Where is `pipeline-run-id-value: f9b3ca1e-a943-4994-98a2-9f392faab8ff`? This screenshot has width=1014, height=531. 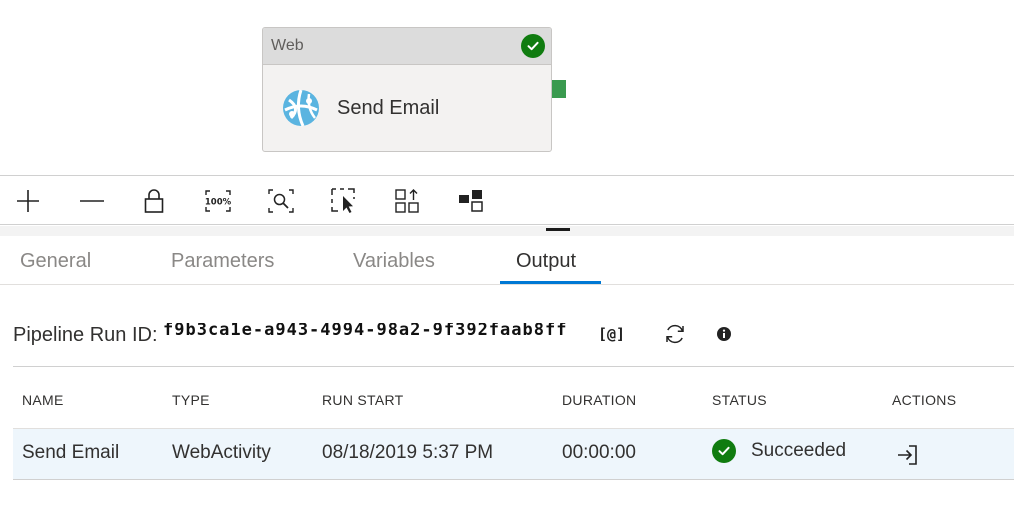 pipeline-run-id-value: f9b3ca1e-a943-4994-98a2-9f392faab8ff is located at coordinates (365, 331).